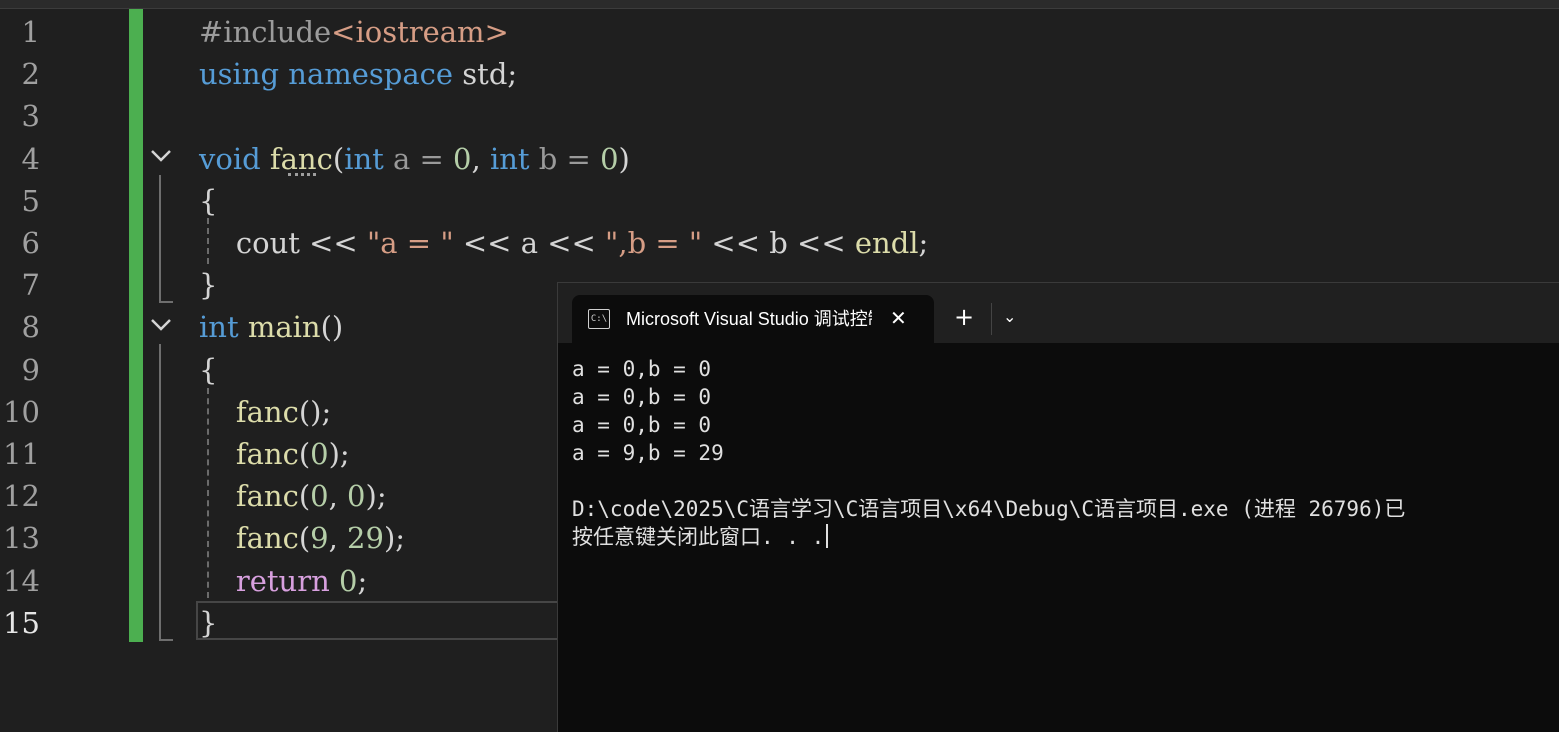 This screenshot has height=732, width=1559. What do you see at coordinates (485, 74) in the screenshot?
I see `code-token: std;` at bounding box center [485, 74].